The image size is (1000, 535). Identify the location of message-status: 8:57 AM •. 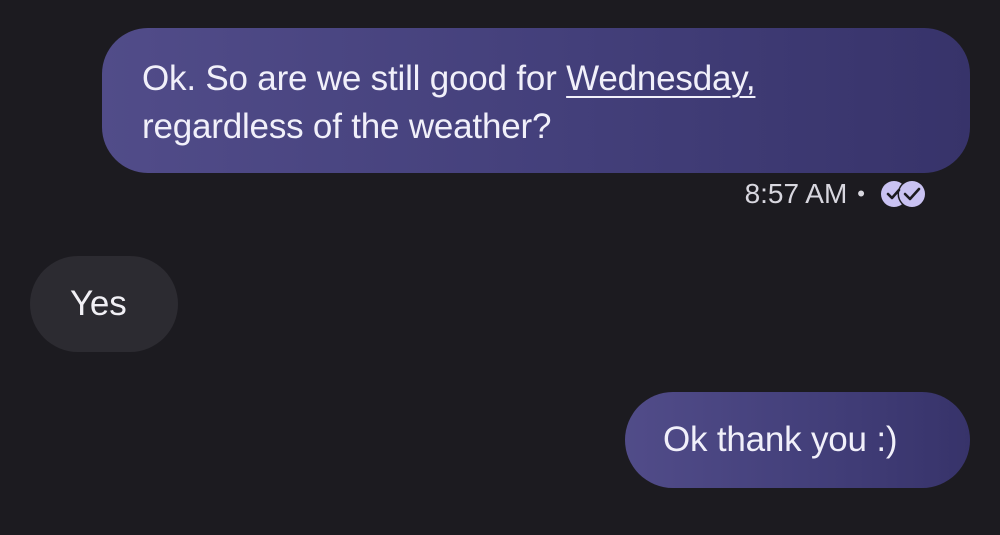
(836, 194).